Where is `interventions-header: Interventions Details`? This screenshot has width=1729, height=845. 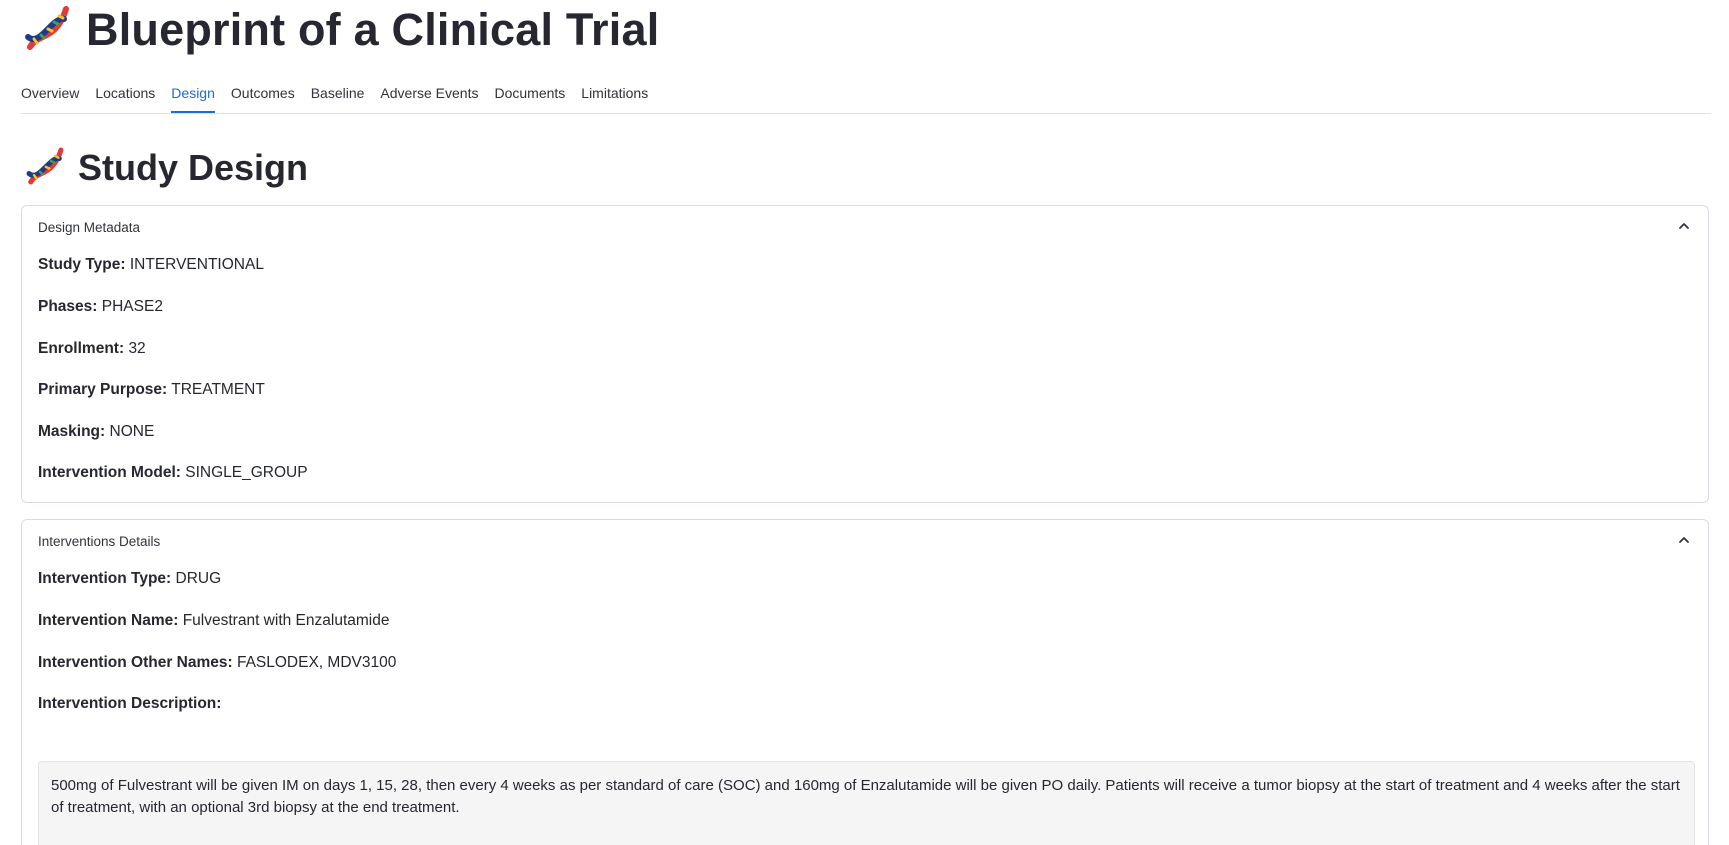 interventions-header: Interventions Details is located at coordinates (865, 537).